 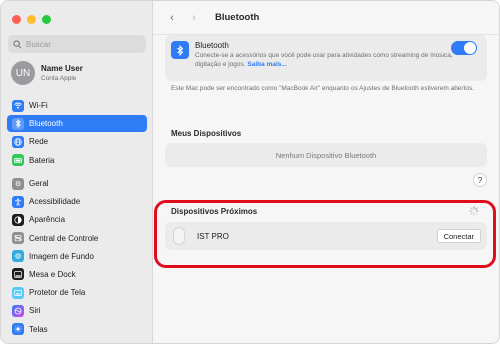 What do you see at coordinates (39, 183) in the screenshot?
I see `sidebar-item-label: Geral` at bounding box center [39, 183].